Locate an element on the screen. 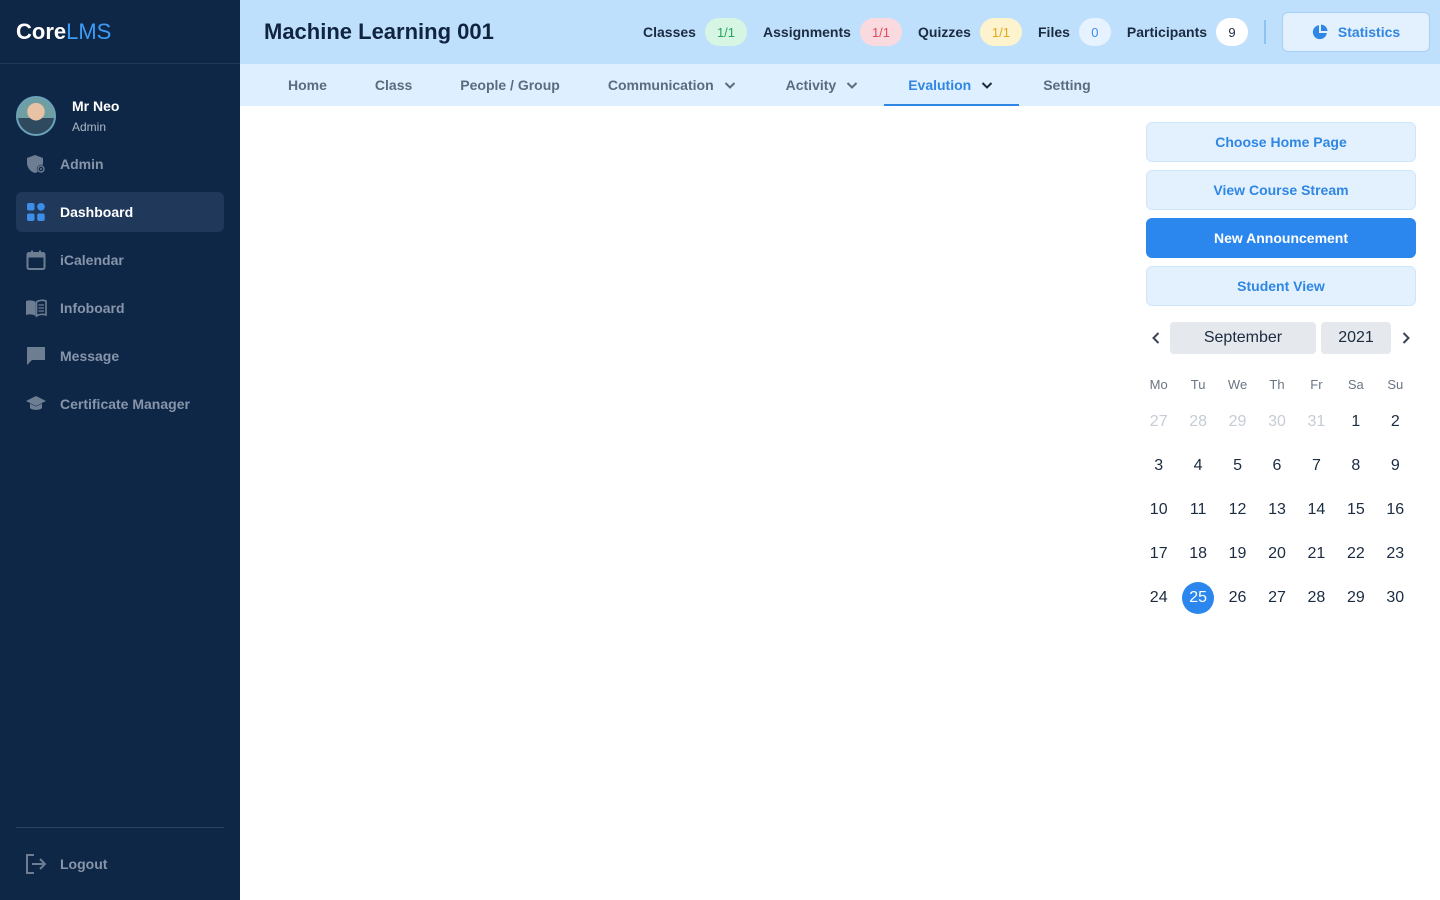  calendar-day: 8 is located at coordinates (1355, 466).